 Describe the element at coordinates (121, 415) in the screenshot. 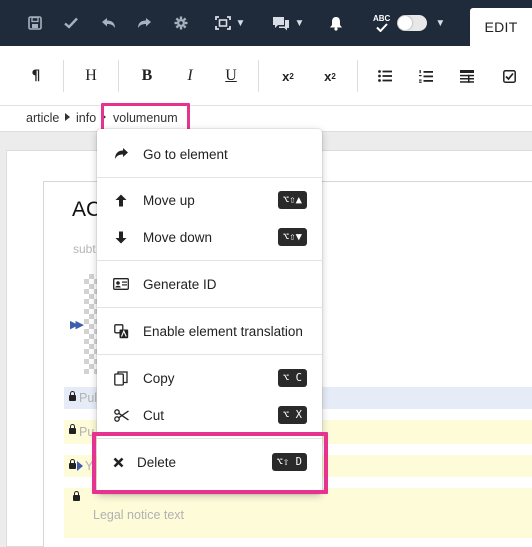

I see `scissors-icon` at that location.